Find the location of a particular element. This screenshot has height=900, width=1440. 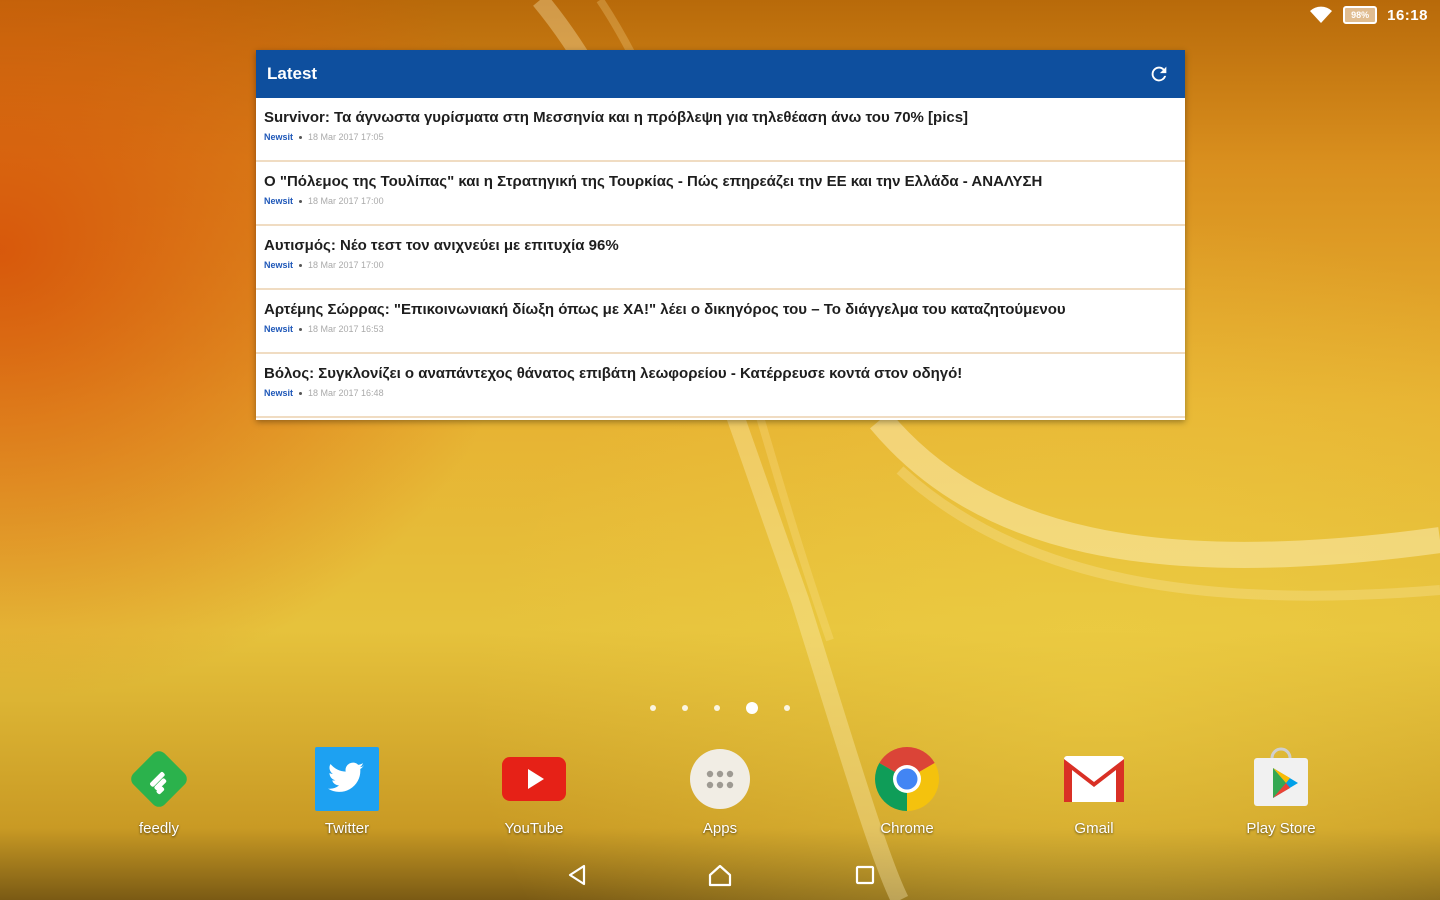

apps-drawer-icon is located at coordinates (720, 779).